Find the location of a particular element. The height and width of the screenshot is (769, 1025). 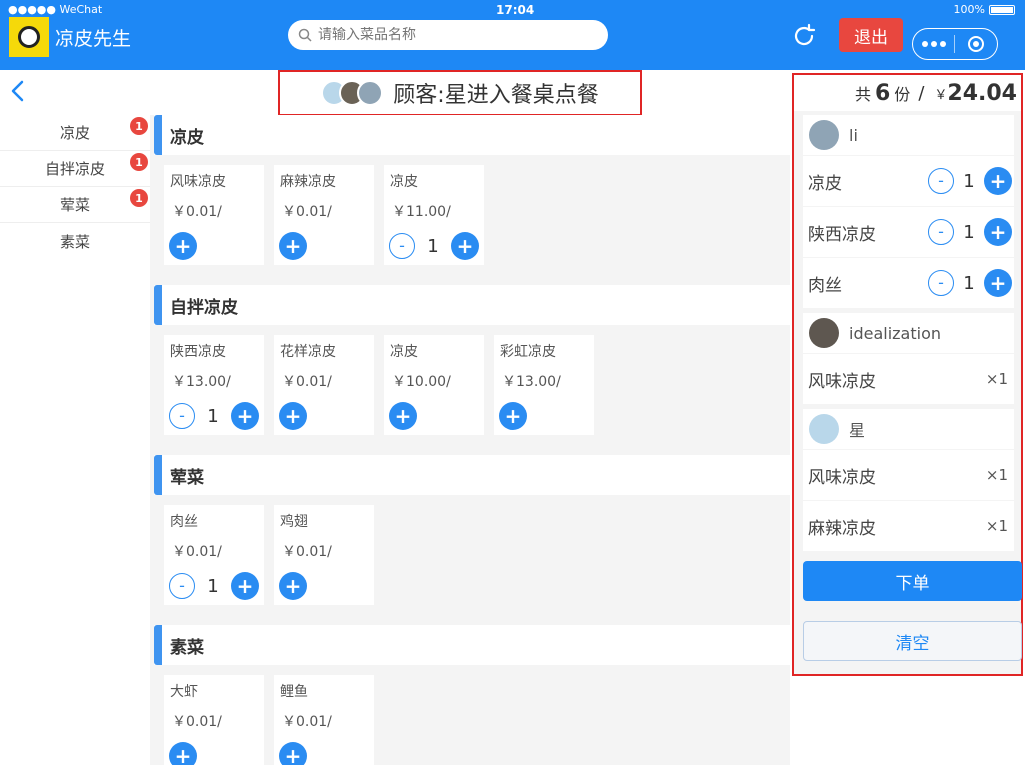

section-header: 凉皮 is located at coordinates (472, 135).